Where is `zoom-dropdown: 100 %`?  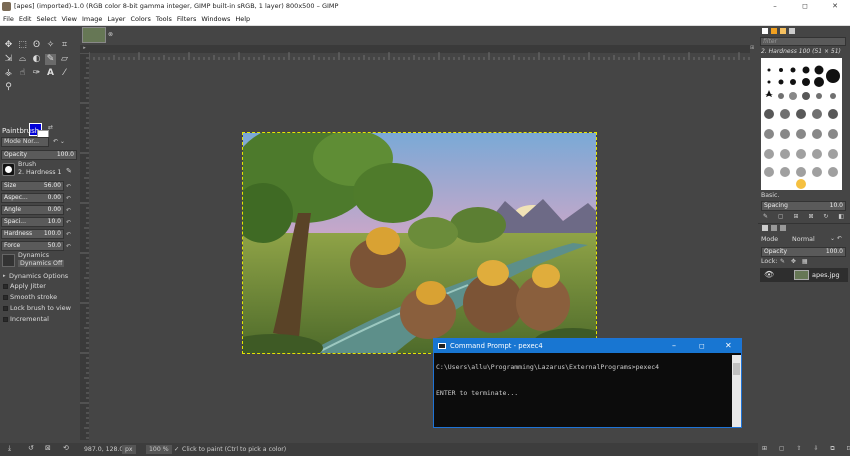 zoom-dropdown: 100 % is located at coordinates (159, 449).